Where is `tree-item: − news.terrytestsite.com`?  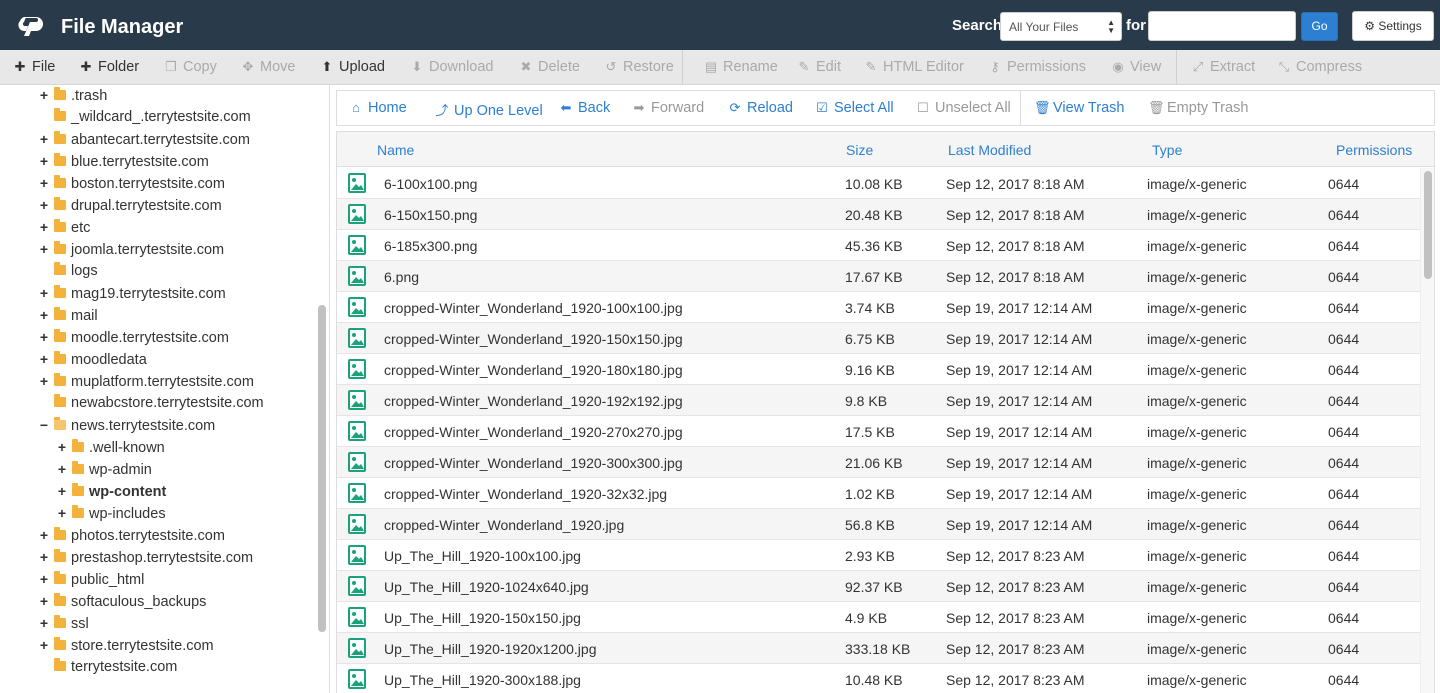
tree-item: − news.terrytestsite.com is located at coordinates (126, 428).